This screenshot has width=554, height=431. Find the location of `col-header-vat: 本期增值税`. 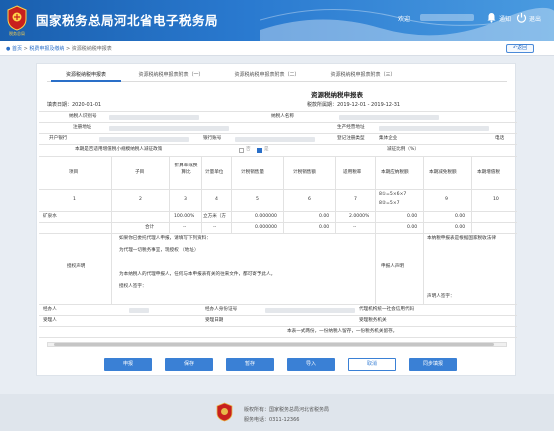

col-header-vat: 本期增值税 is located at coordinates (488, 172).